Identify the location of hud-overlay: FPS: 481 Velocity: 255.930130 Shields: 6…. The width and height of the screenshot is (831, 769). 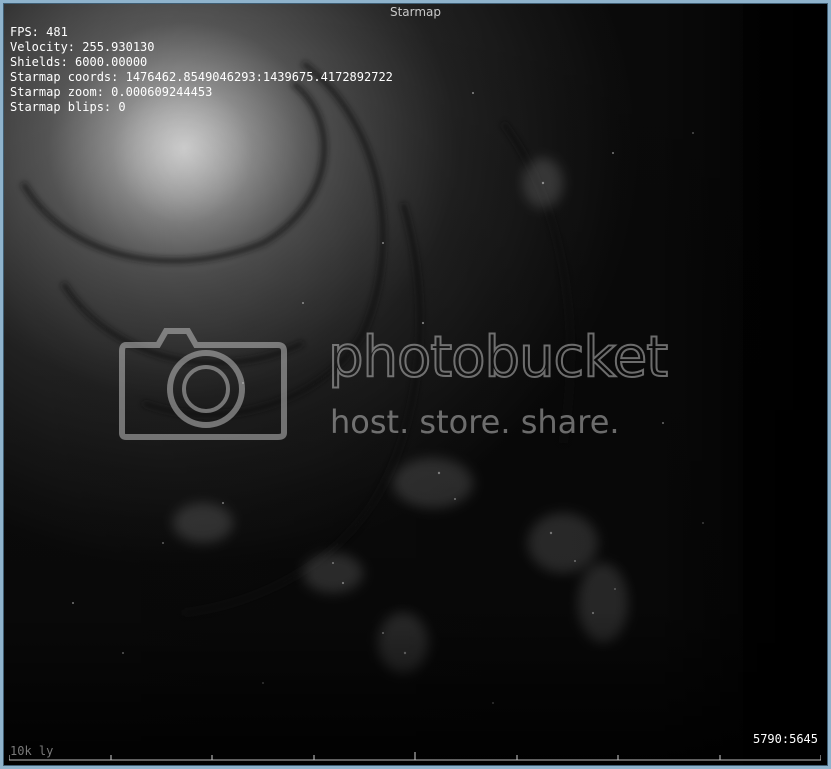
(201, 70).